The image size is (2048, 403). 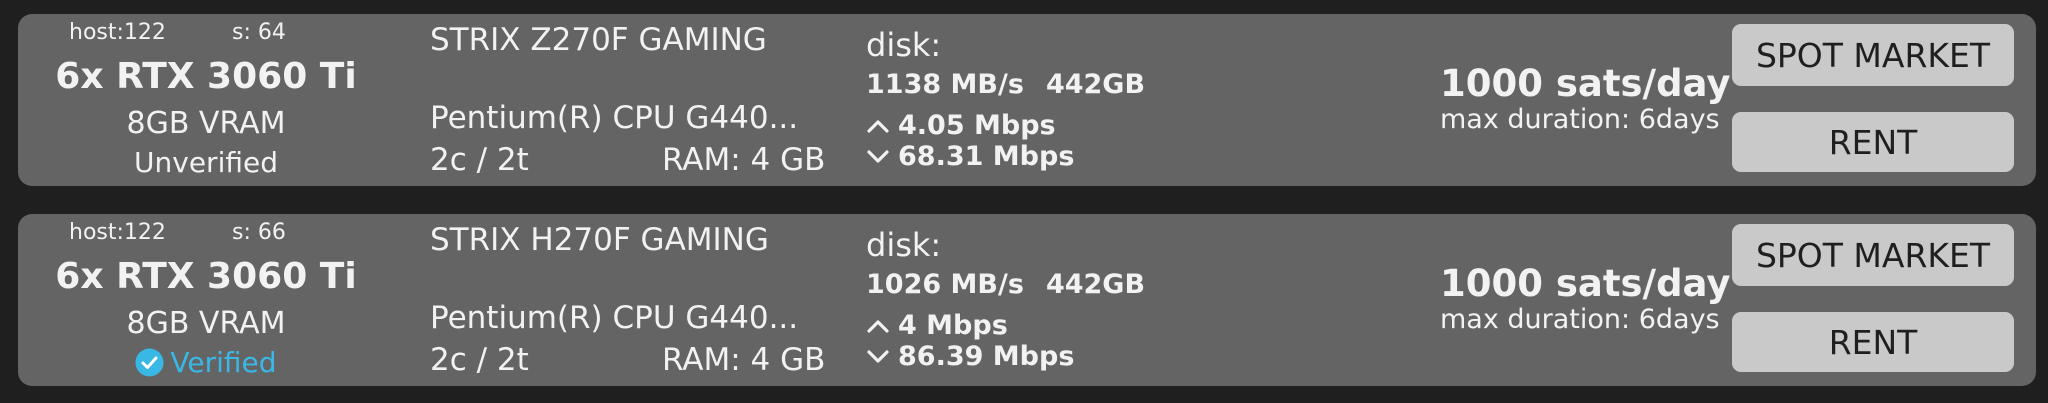 I want to click on score: s: 66, so click(x=259, y=232).